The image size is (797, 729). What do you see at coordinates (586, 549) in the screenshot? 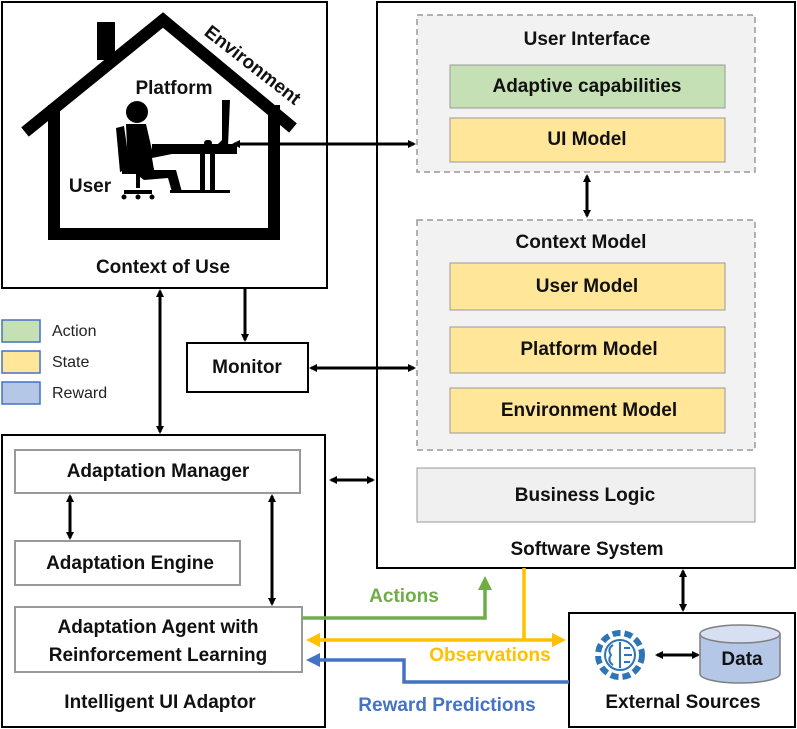
I see `software-system-title: Software System` at bounding box center [586, 549].